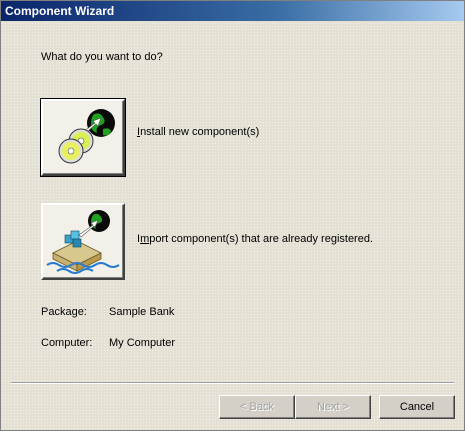 The height and width of the screenshot is (431, 465). I want to click on computer-label: Computer:, so click(67, 343).